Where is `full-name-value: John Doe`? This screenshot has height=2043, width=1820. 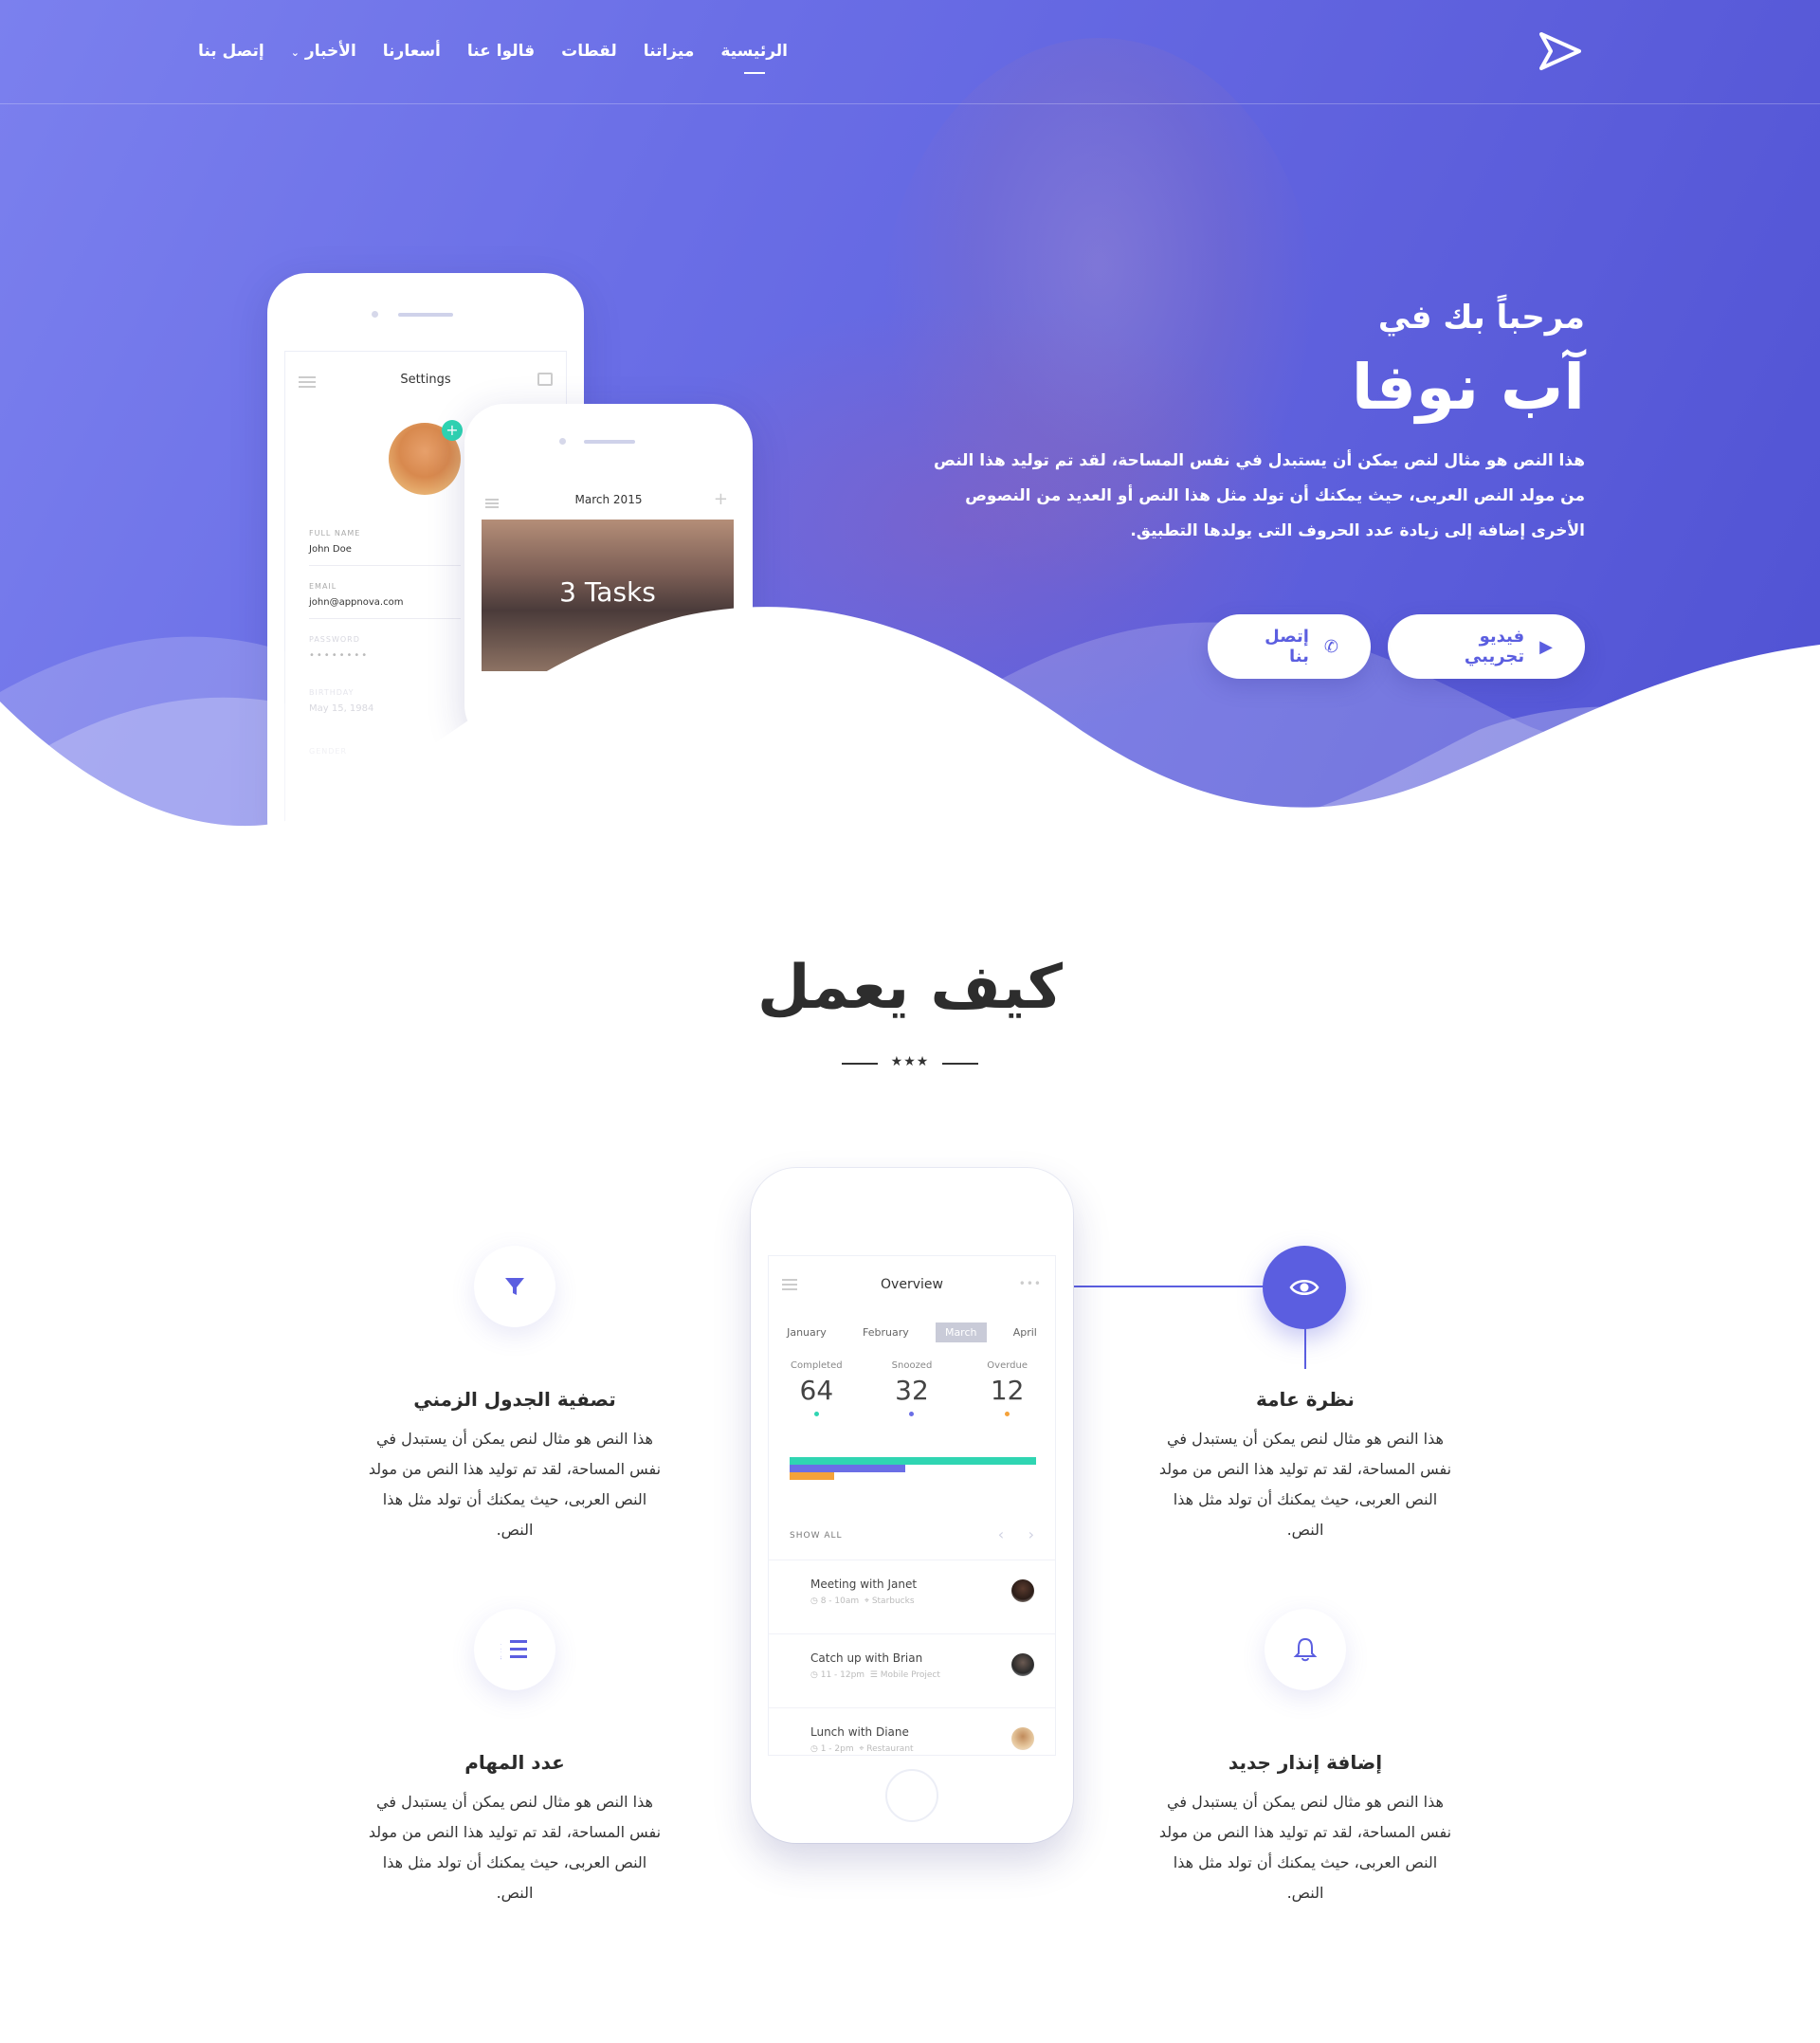 full-name-value: John Doe is located at coordinates (330, 549).